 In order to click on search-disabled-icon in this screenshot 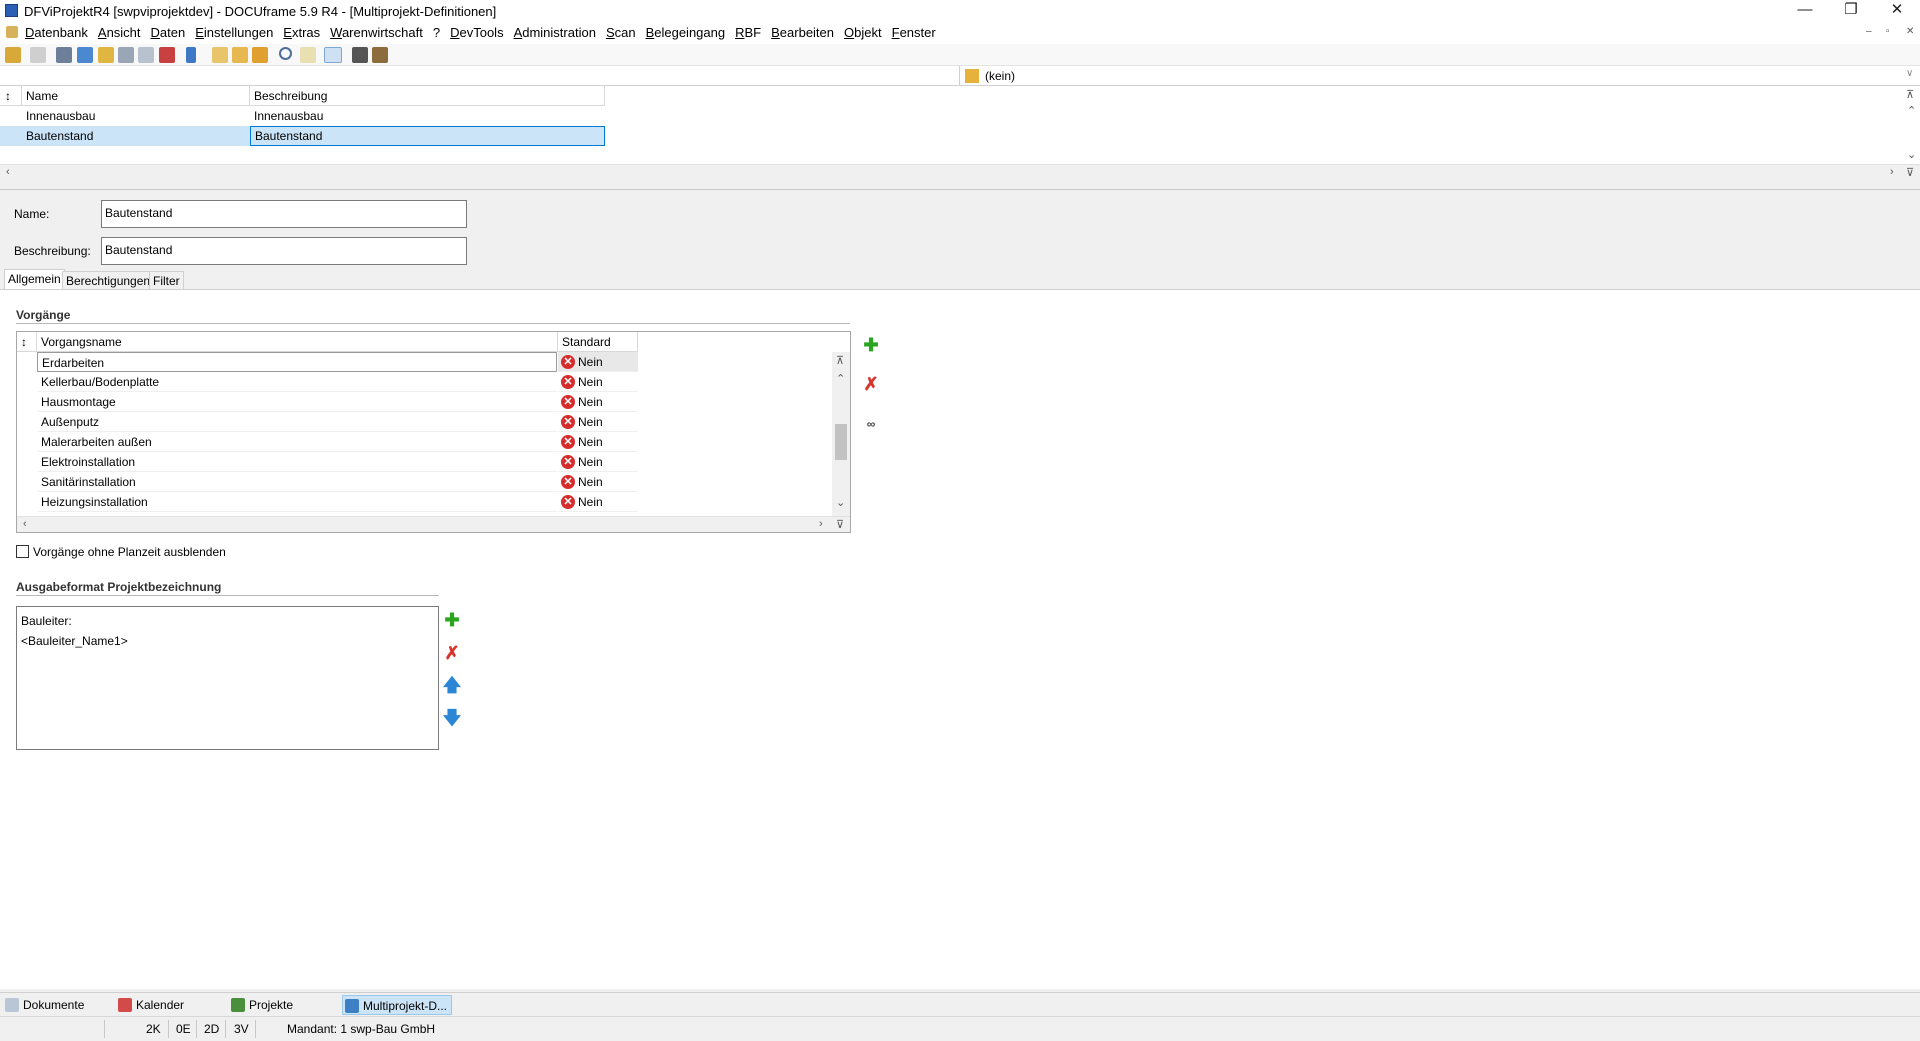, I will do `click(308, 55)`.